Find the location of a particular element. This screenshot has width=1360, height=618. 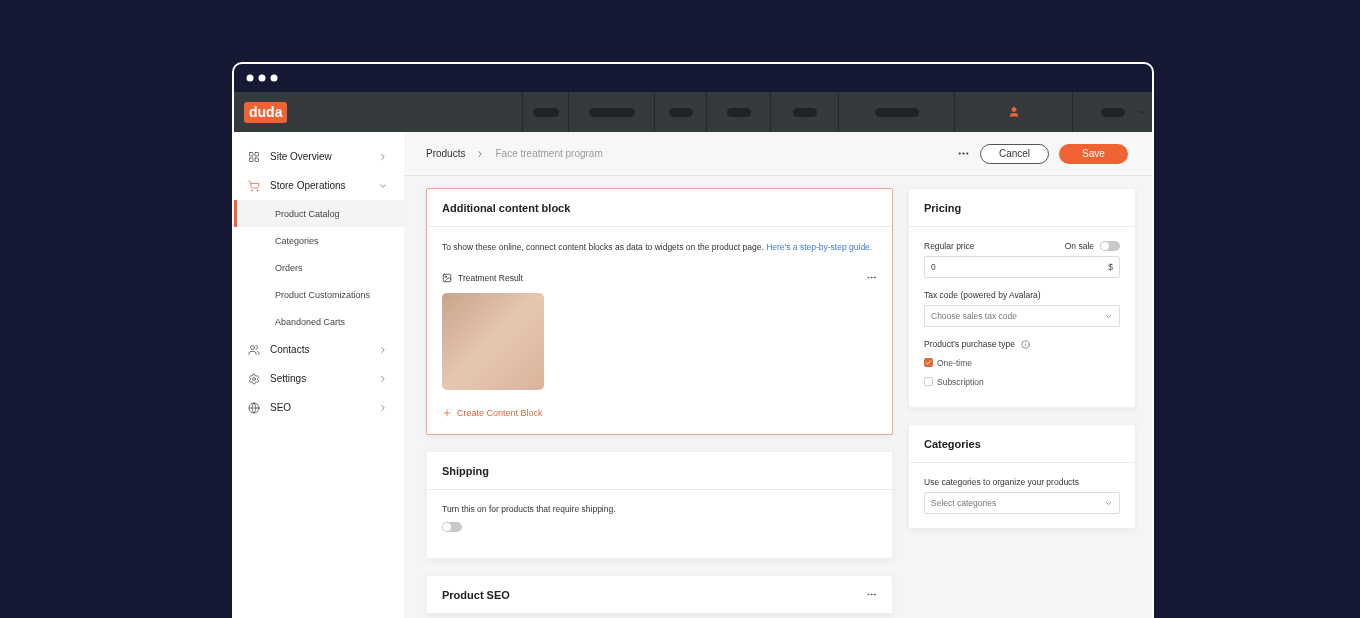

sidebar-item: Site Overview is located at coordinates (319, 156).